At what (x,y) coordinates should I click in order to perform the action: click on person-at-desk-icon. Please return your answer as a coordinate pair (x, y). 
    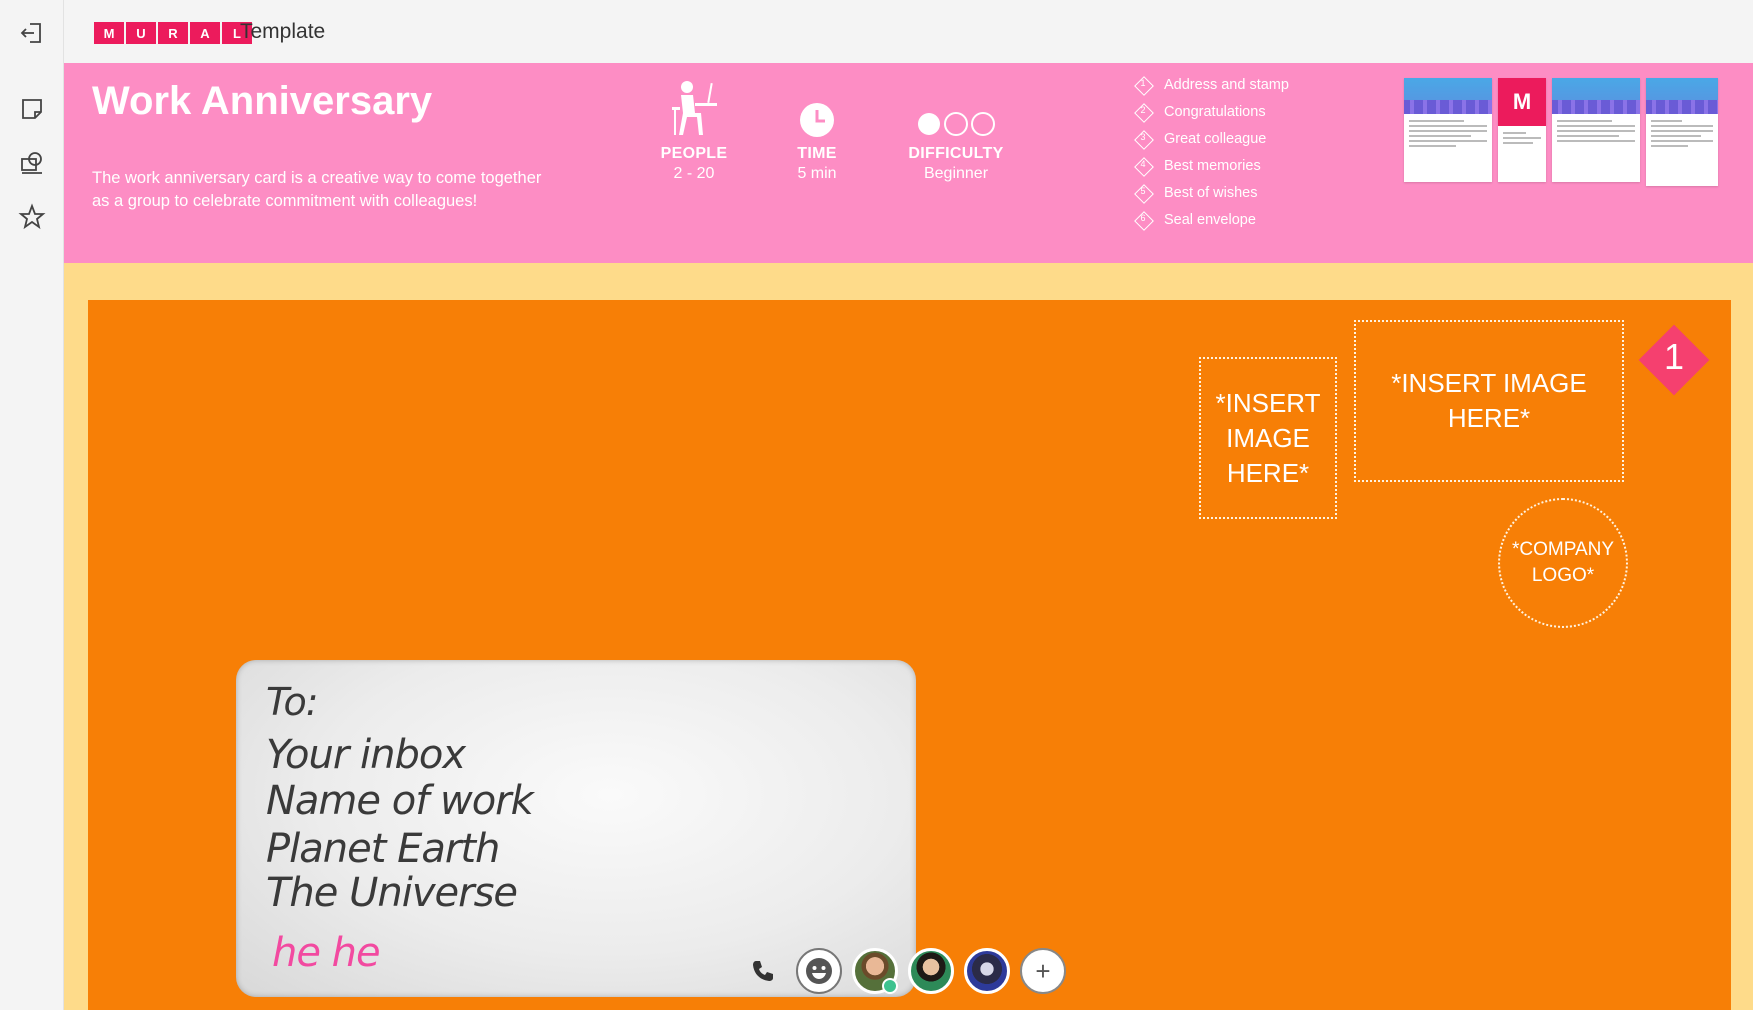
    Looking at the image, I should click on (694, 107).